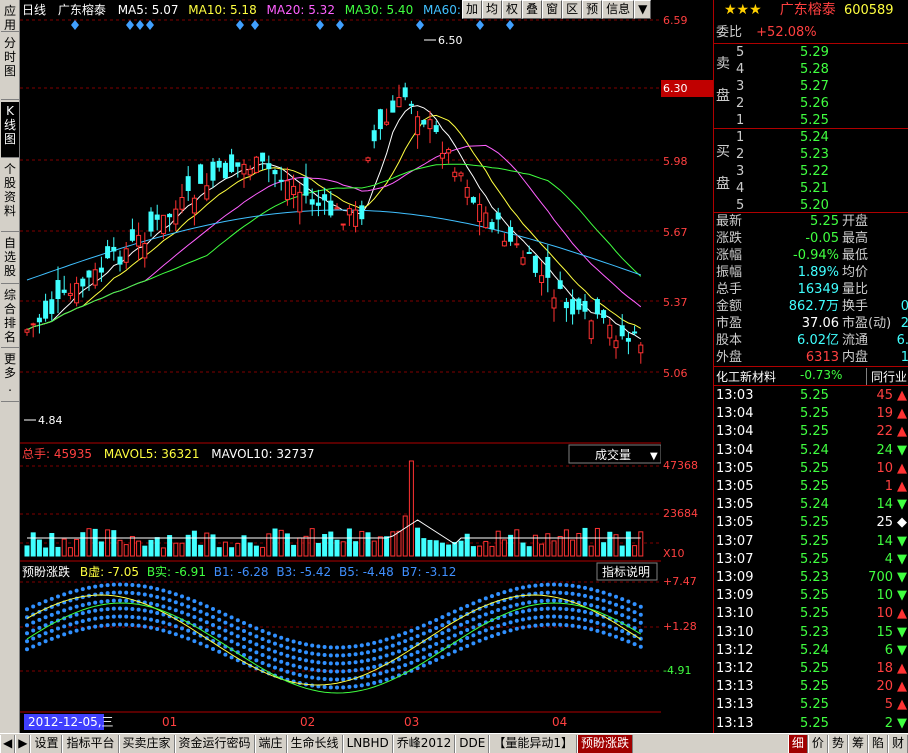 The height and width of the screenshot is (753, 908). What do you see at coordinates (886, 376) in the screenshot?
I see `tab-same-industry: 同行业` at bounding box center [886, 376].